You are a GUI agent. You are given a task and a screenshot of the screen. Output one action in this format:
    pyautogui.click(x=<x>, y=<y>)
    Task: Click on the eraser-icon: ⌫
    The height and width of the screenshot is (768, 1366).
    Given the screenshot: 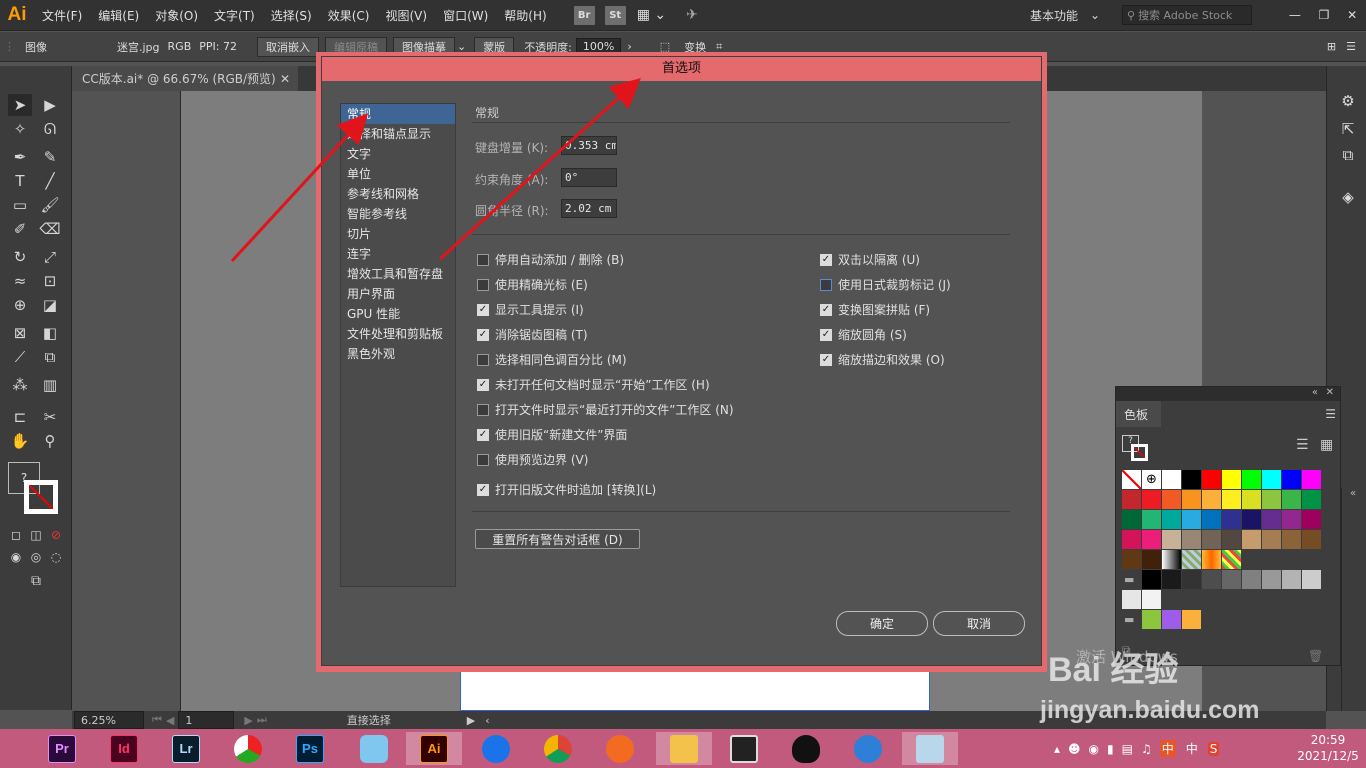 What is the action you would take?
    pyautogui.click(x=50, y=229)
    